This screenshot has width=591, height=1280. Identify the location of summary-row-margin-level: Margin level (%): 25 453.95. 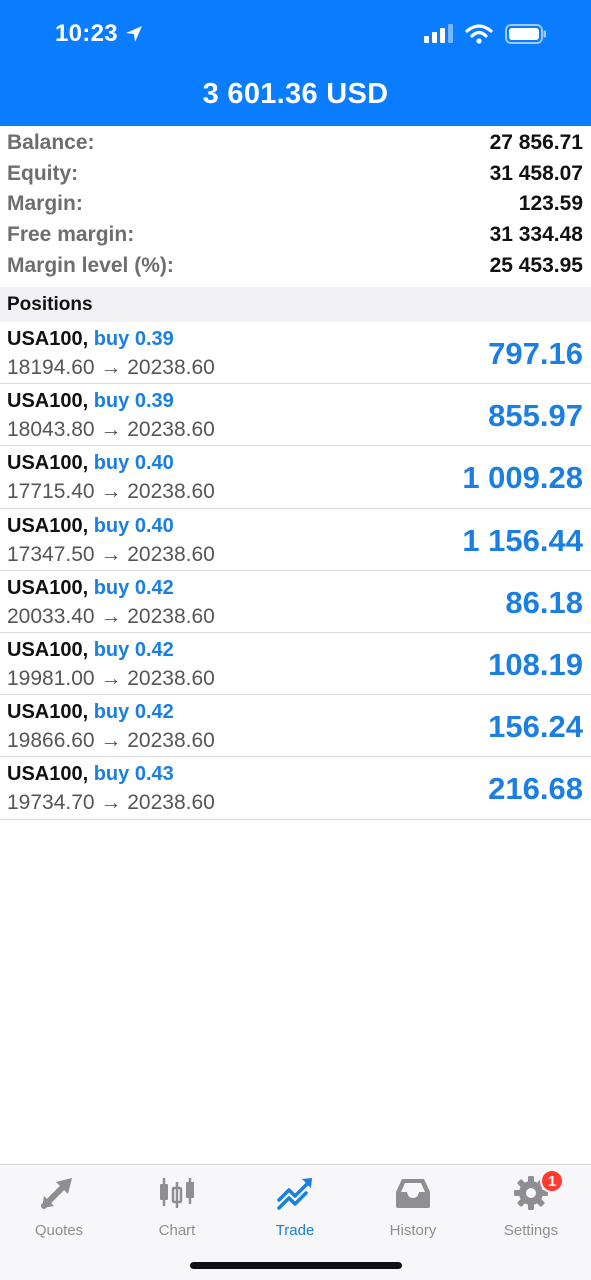
(295, 265).